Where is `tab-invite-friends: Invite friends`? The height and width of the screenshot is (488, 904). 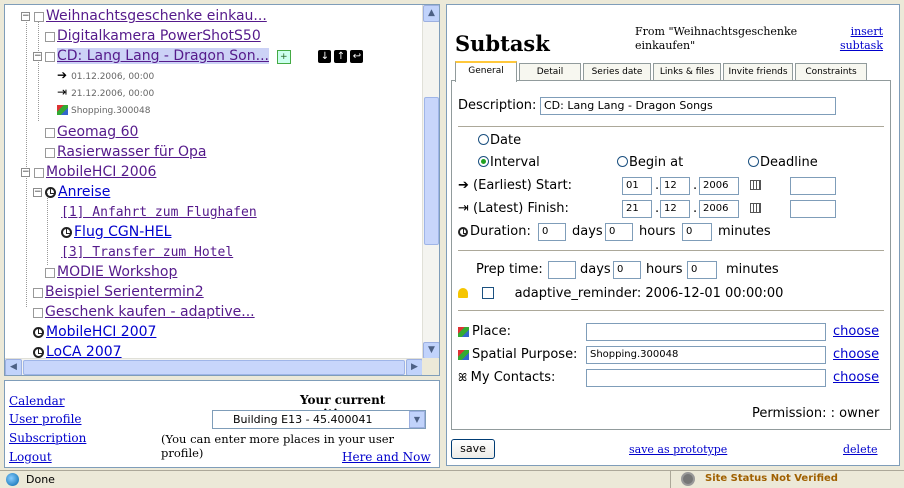
tab-invite-friends: Invite friends is located at coordinates (758, 72).